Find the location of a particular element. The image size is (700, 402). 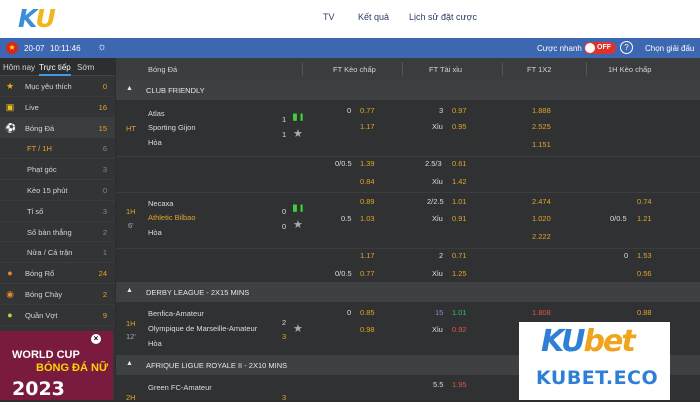

total-line: 5.5 is located at coordinates (438, 384).